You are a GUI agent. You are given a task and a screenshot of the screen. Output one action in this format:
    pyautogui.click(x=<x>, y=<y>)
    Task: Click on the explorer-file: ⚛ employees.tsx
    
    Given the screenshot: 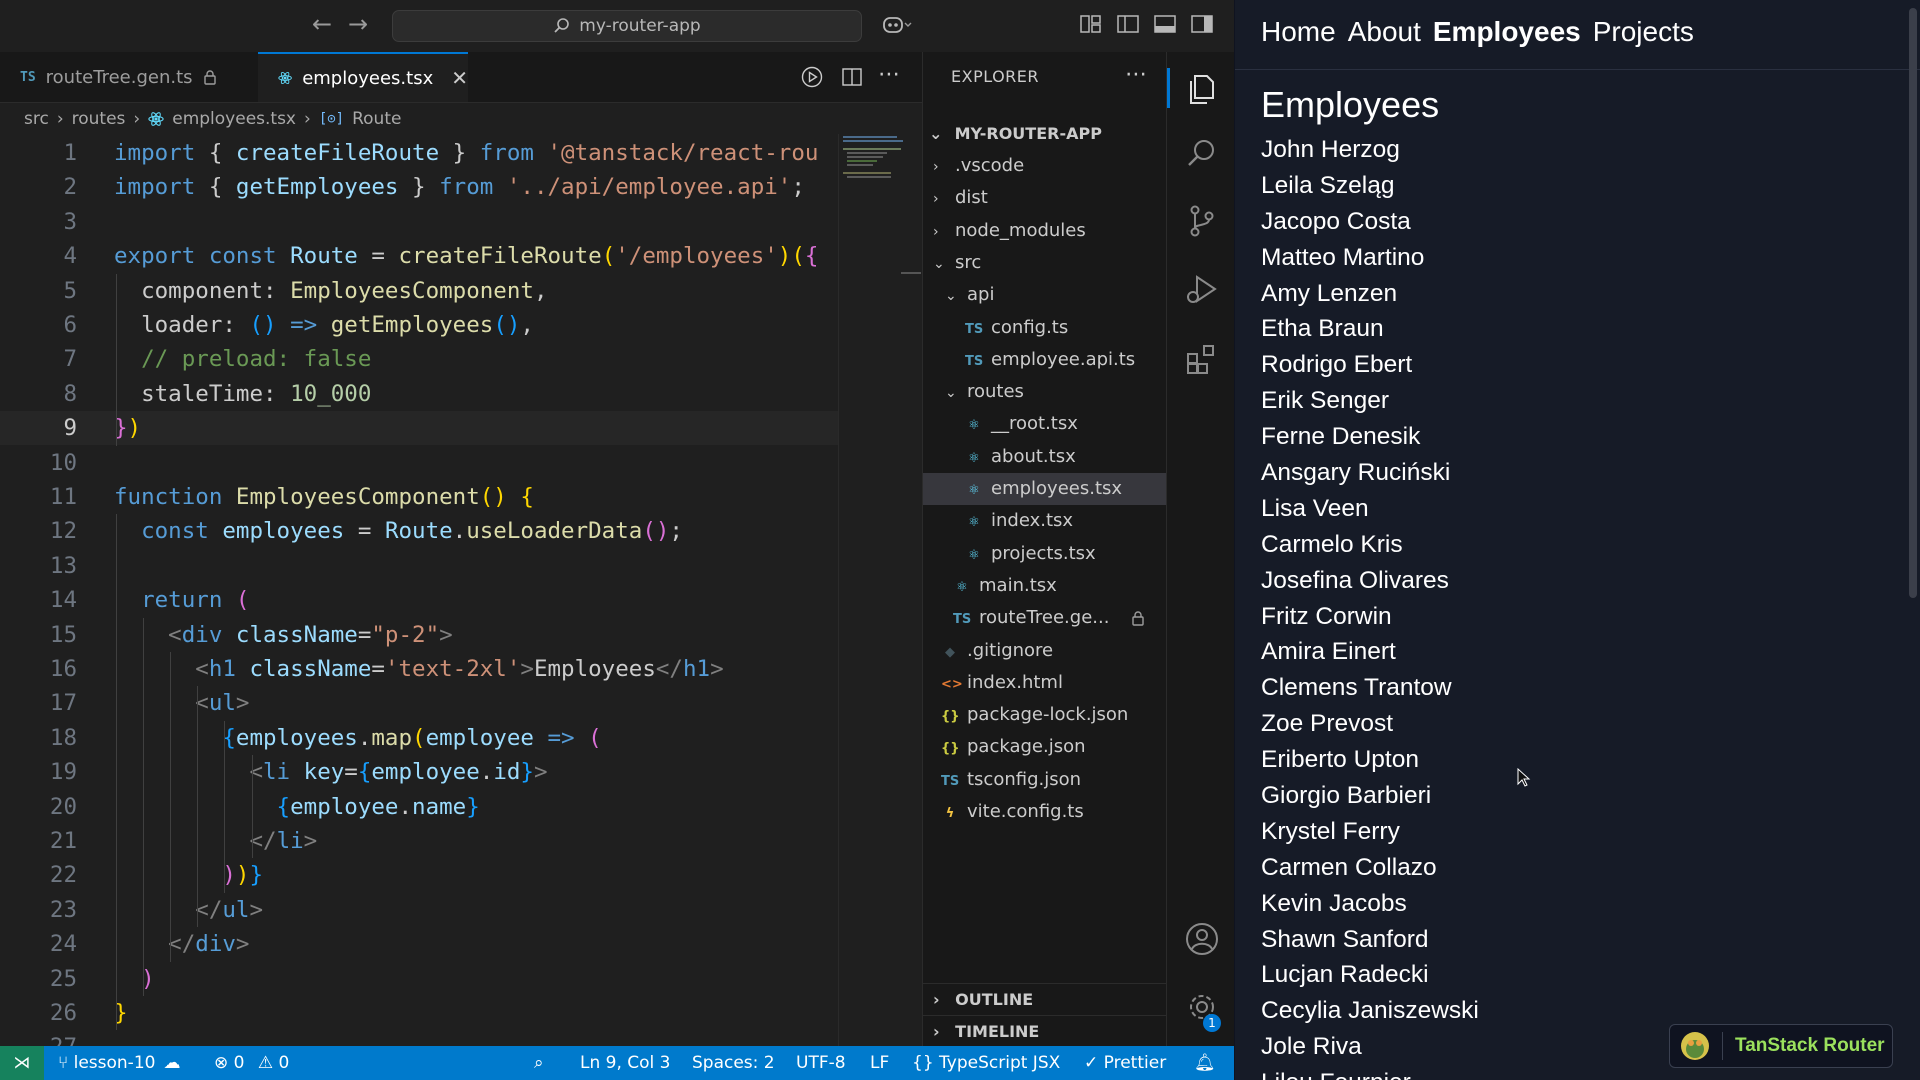 What is the action you would take?
    pyautogui.click(x=1045, y=489)
    